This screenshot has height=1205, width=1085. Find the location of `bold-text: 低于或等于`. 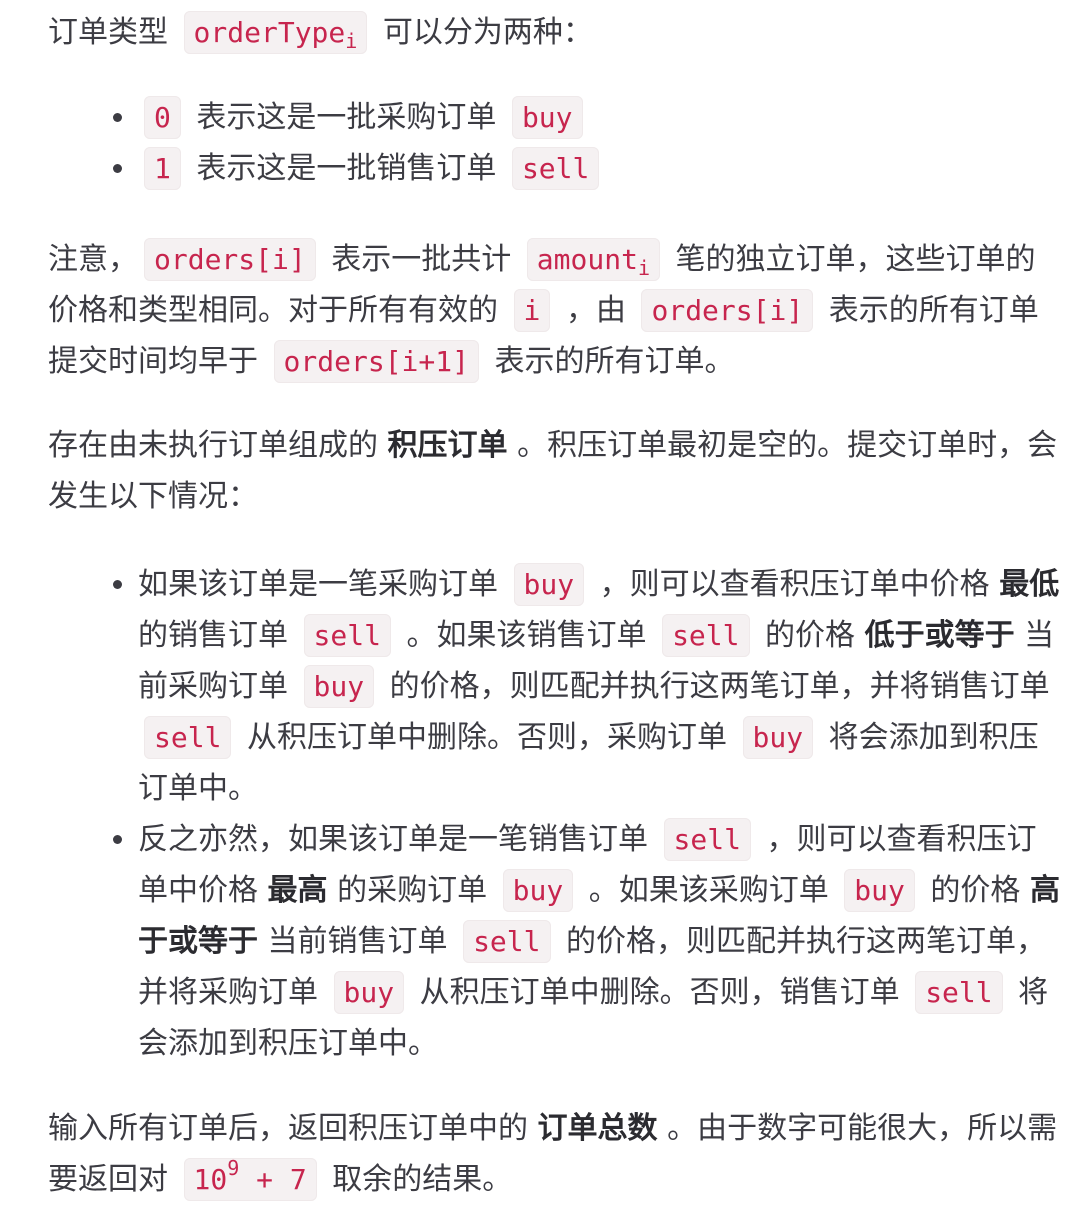

bold-text: 低于或等于 is located at coordinates (939, 635).